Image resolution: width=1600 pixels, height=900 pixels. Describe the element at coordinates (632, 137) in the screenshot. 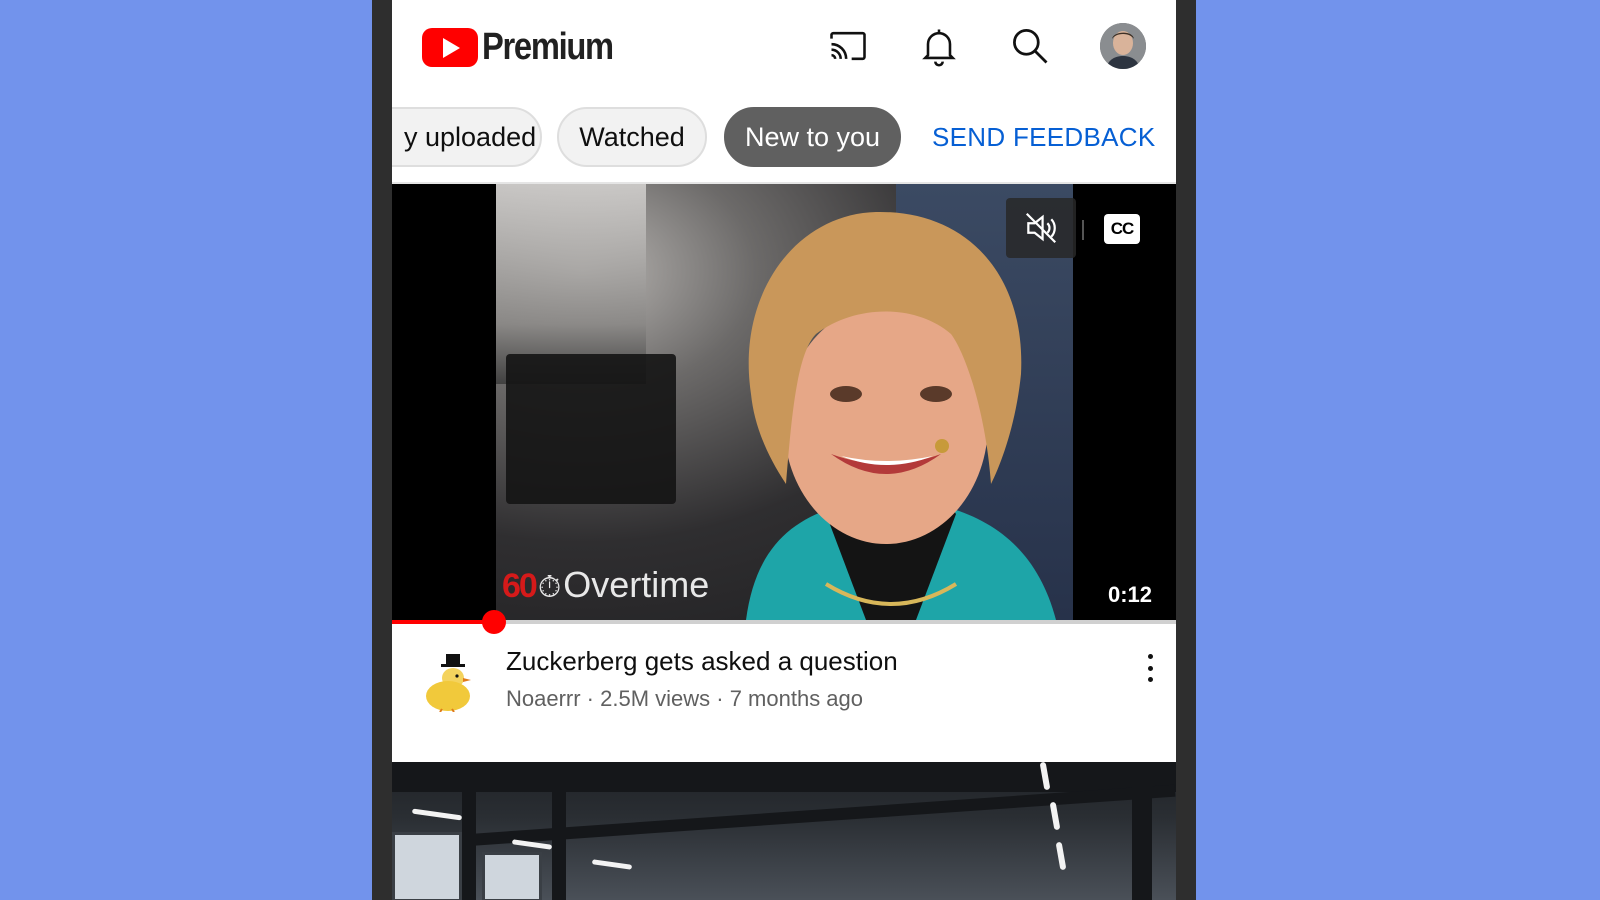

I see `chip-watched: Watched` at that location.